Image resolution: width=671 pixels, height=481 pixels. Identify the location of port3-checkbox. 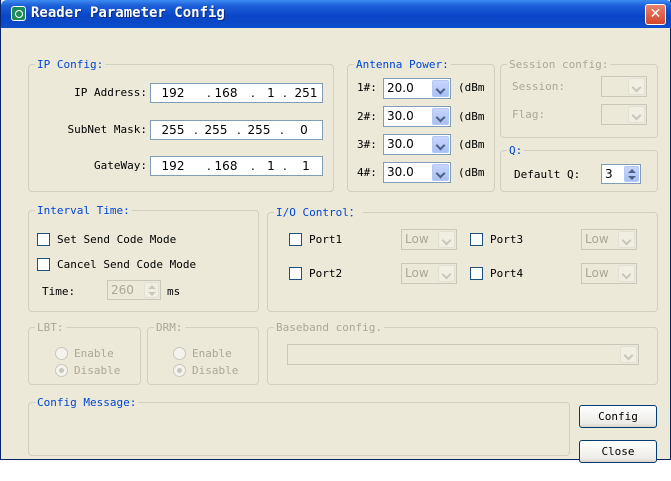
(476, 239).